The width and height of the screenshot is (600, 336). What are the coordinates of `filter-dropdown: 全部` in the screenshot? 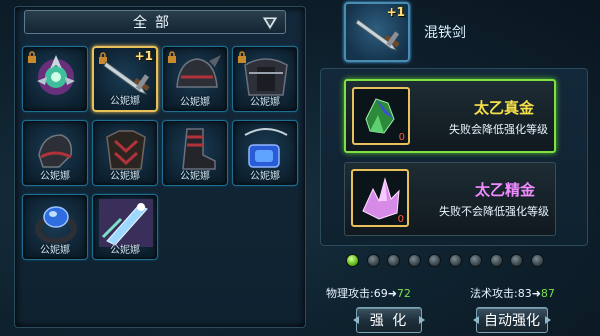 It's located at (155, 22).